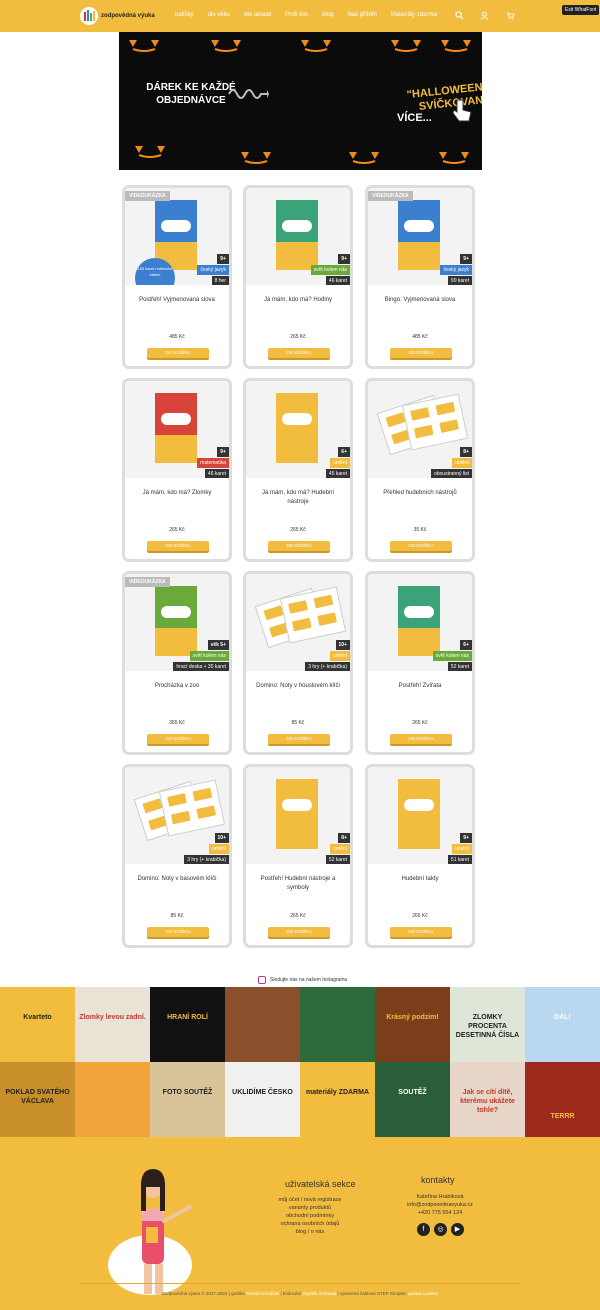 This screenshot has width=600, height=1310. What do you see at coordinates (257, 15) in the screenshot?
I see `nav-item-dle-oblasti: dle oblasti` at bounding box center [257, 15].